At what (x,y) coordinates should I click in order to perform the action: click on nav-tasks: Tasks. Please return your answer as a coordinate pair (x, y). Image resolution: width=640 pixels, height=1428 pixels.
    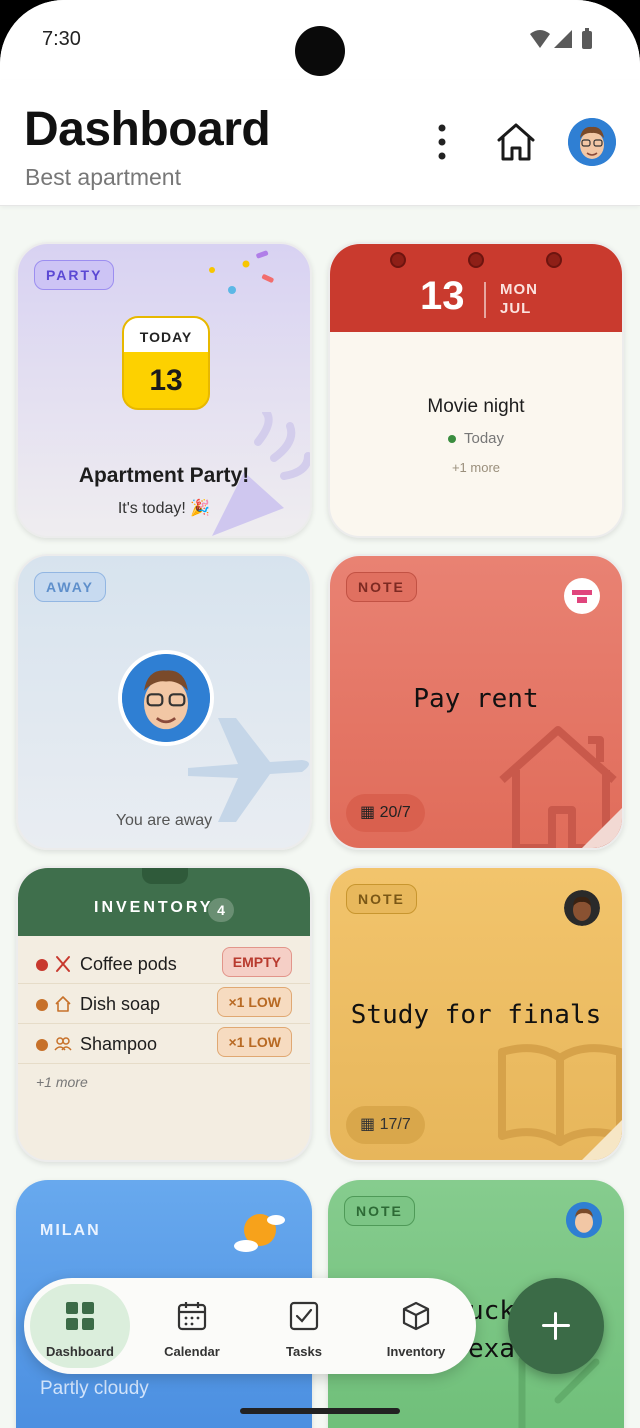
    Looking at the image, I should click on (304, 1326).